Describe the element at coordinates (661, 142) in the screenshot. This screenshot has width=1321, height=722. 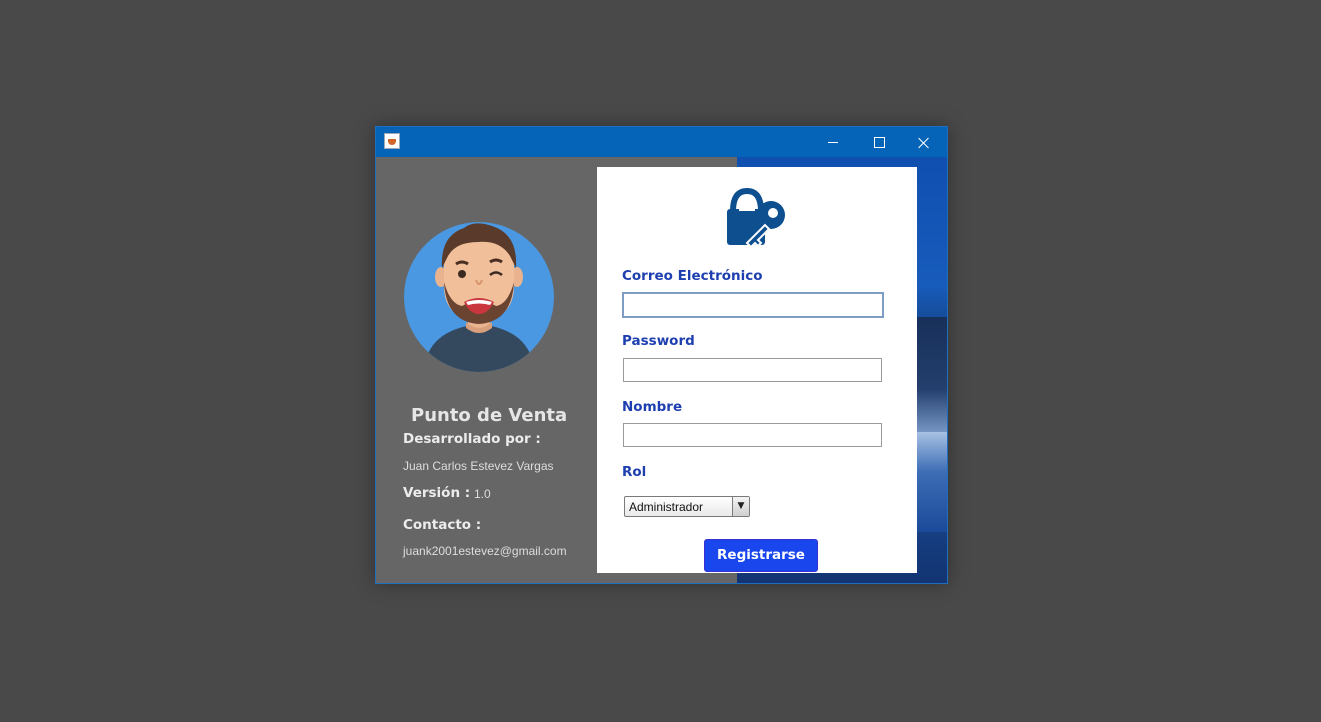
I see `title-bar` at that location.